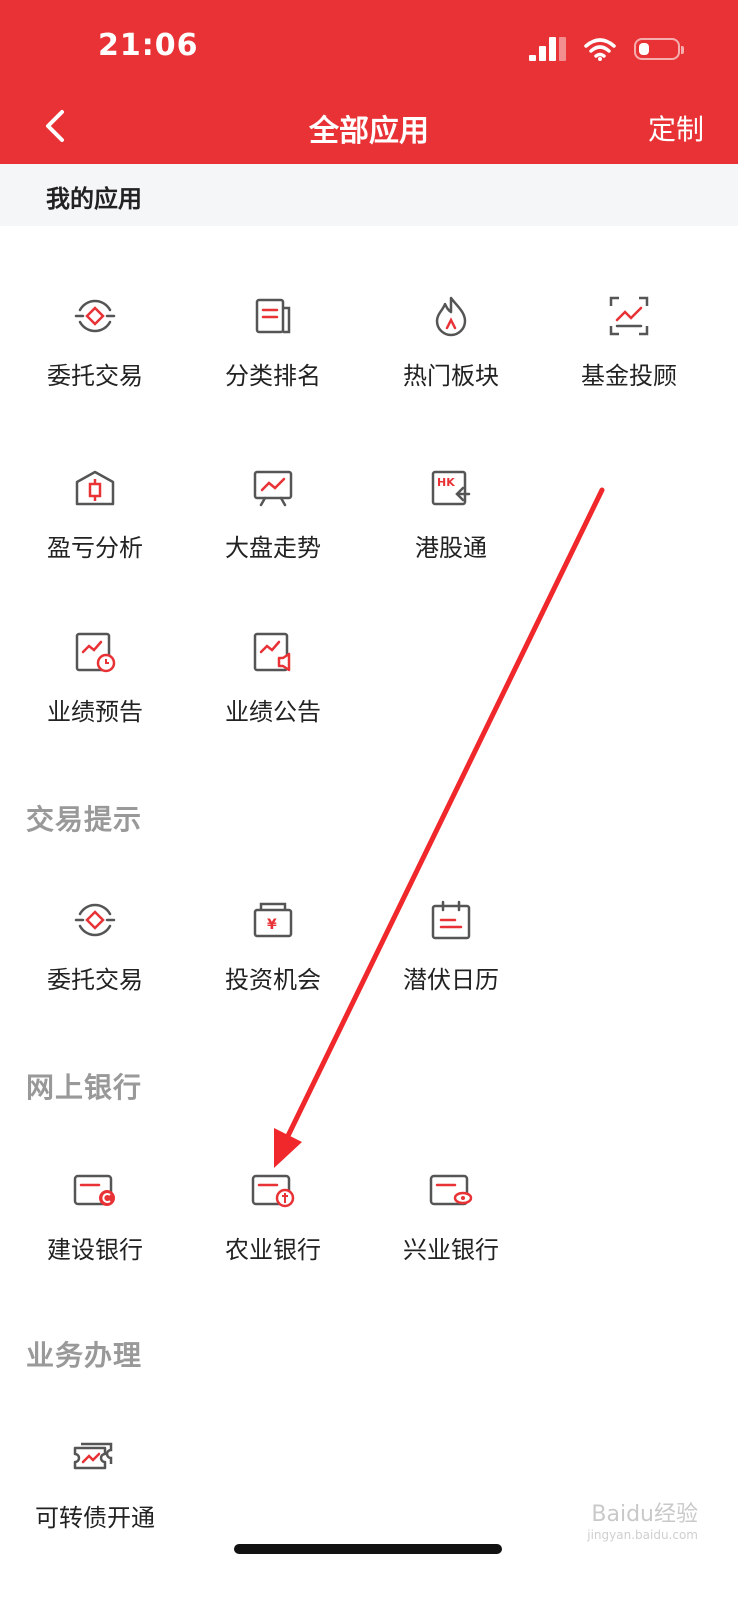 The width and height of the screenshot is (738, 1600). I want to click on app-item-hot-sector: 热门板块, so click(451, 352).